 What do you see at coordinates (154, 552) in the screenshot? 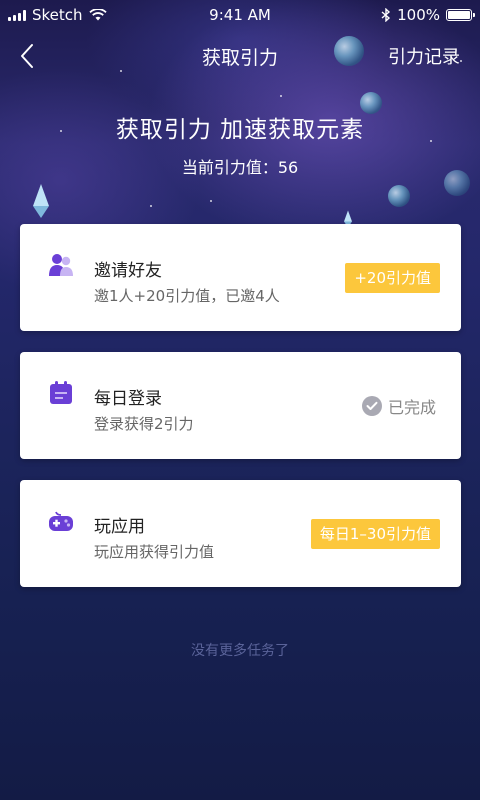
I see `task-desc: 玩应用获得引力值` at bounding box center [154, 552].